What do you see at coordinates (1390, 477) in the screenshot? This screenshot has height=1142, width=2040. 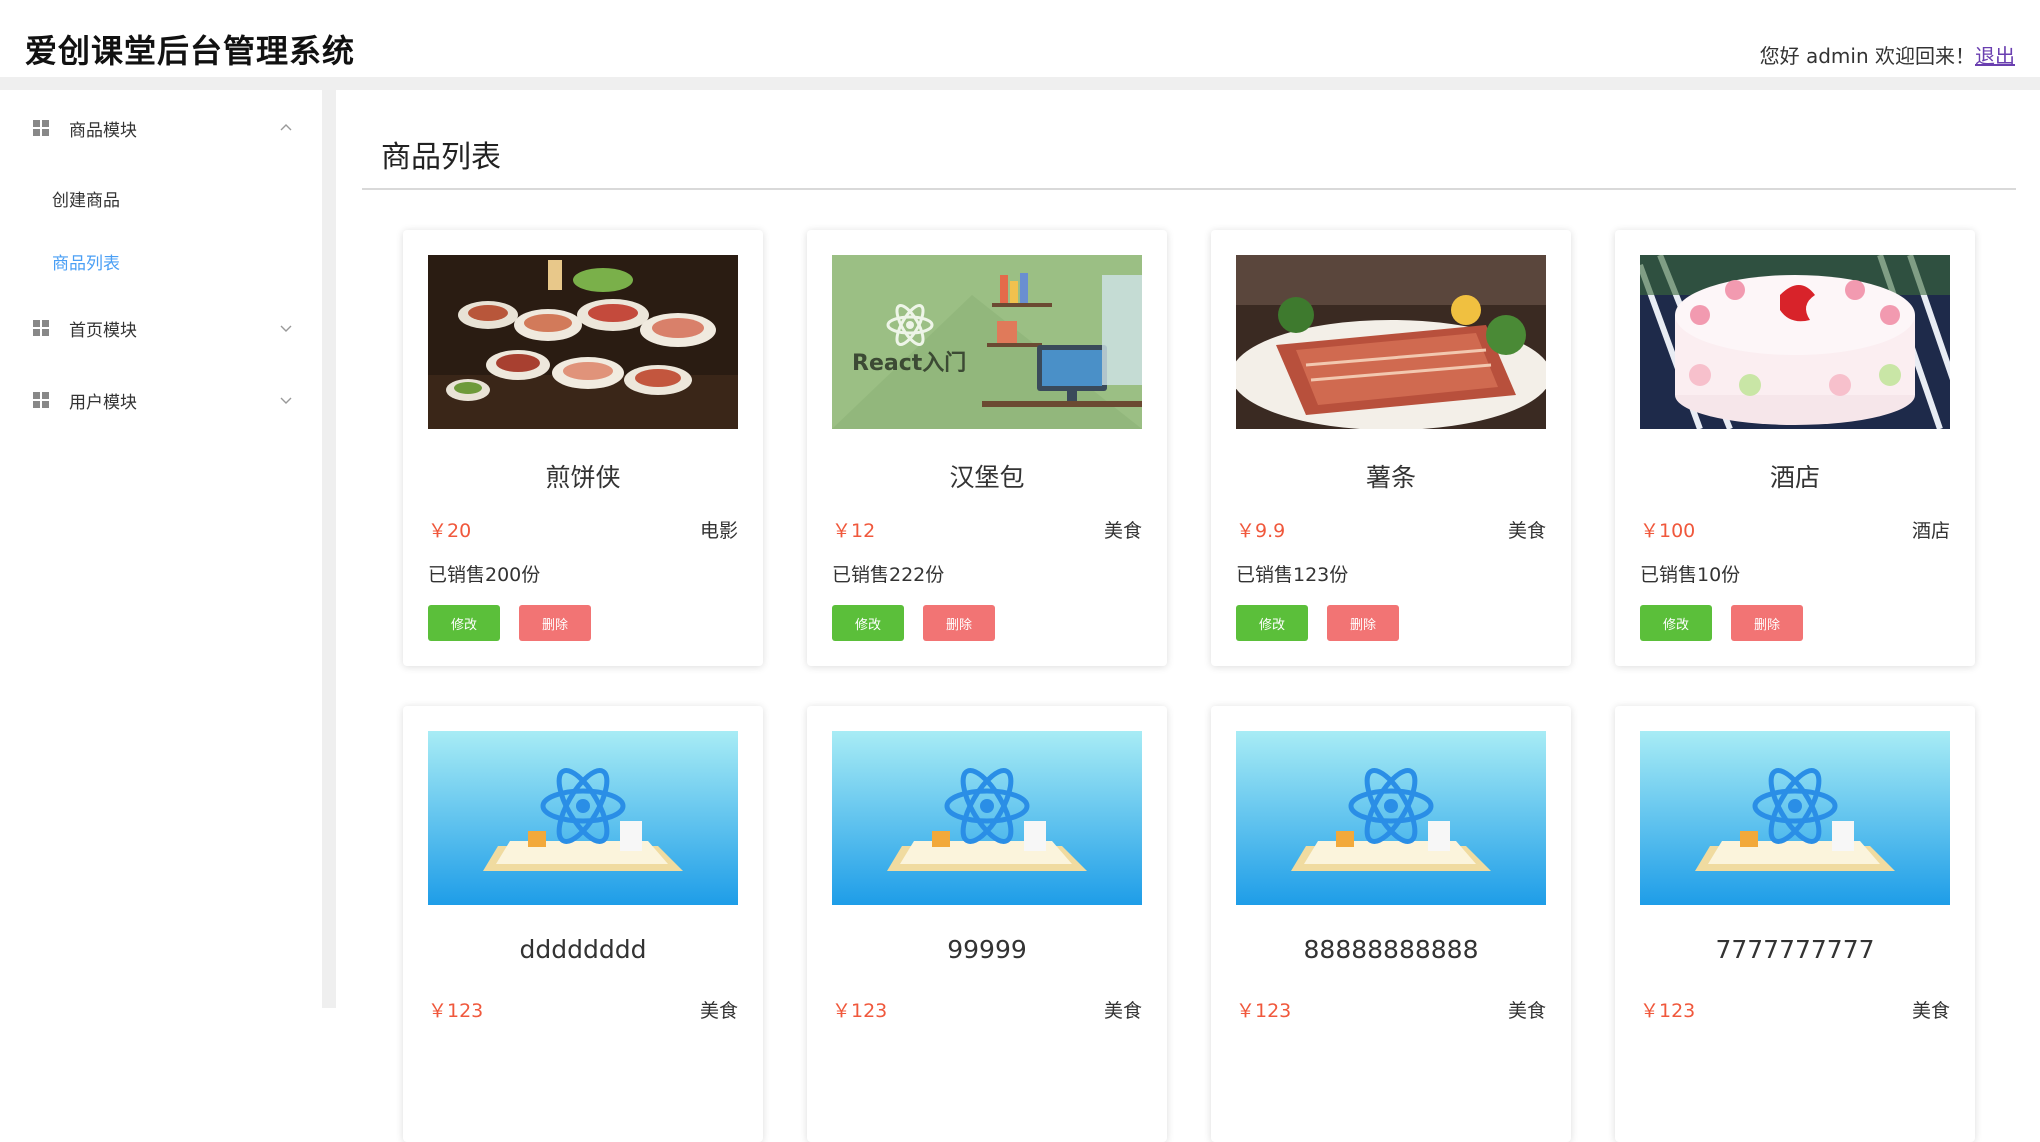 I see `product-name: 薯条` at bounding box center [1390, 477].